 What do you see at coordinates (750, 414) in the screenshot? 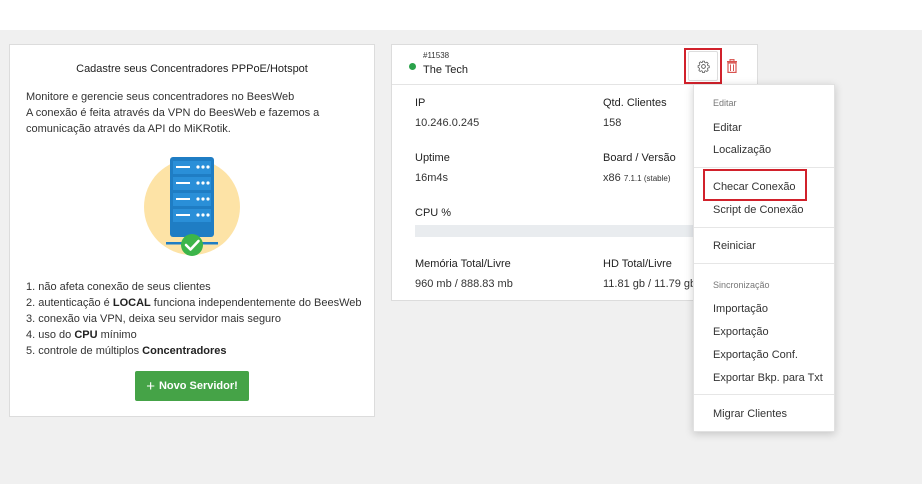
I see `menu-item-migrate-clients: Migrar Clientes` at bounding box center [750, 414].